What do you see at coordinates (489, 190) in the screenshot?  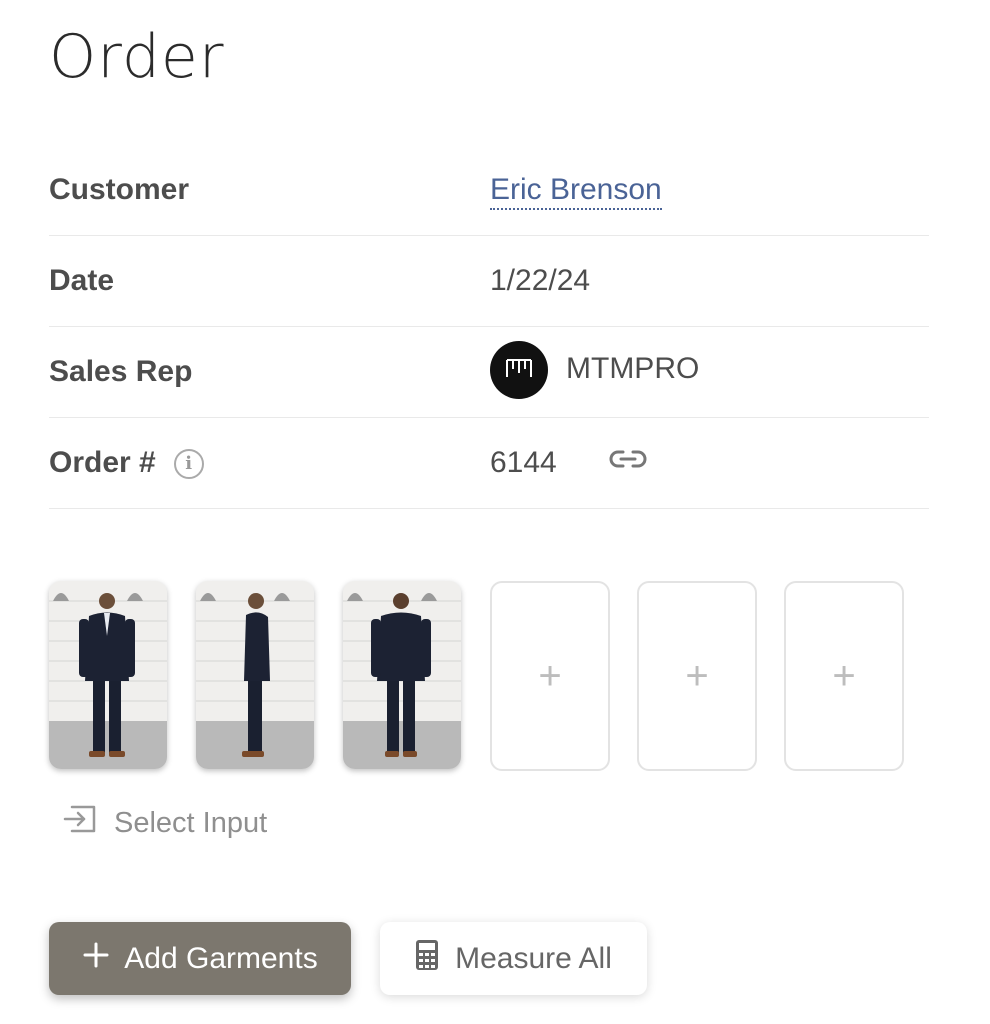 I see `customer-row: Customer Eric Brenson` at bounding box center [489, 190].